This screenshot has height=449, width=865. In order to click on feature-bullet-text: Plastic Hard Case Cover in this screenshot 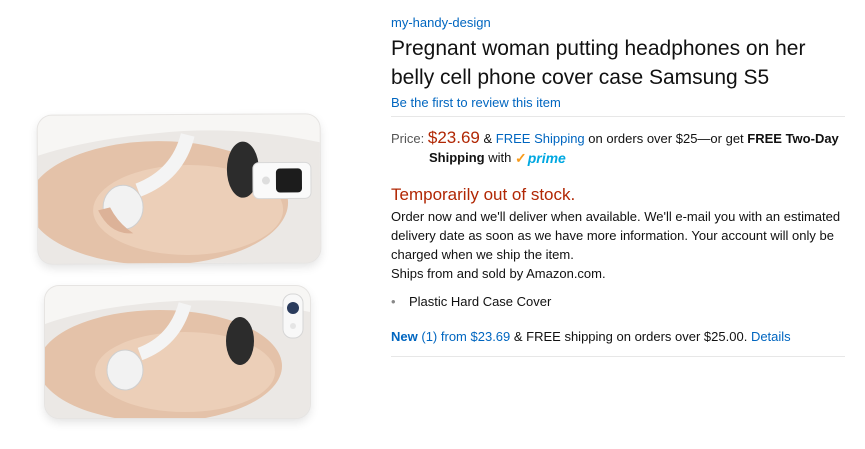, I will do `click(480, 302)`.